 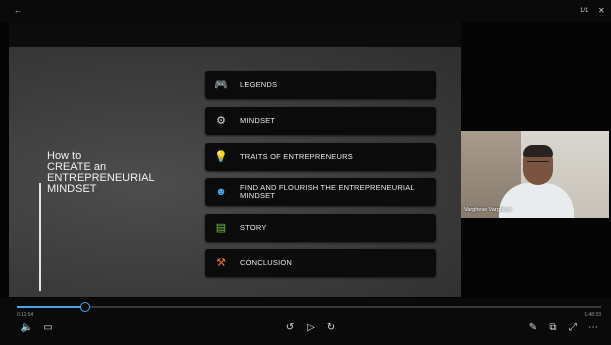 What do you see at coordinates (25, 315) in the screenshot?
I see `current-time: 0:11:54` at bounding box center [25, 315].